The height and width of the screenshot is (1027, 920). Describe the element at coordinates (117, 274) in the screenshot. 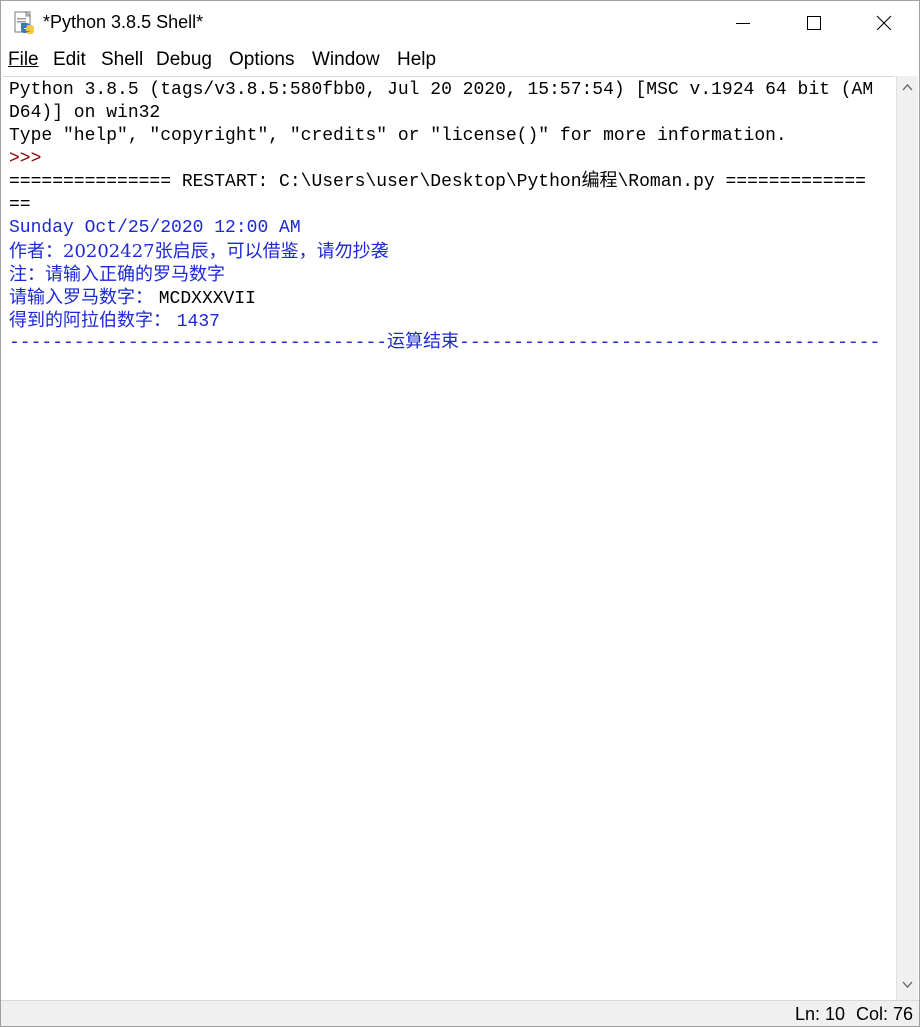

I see `shell-line-note: 注：请输入正确的罗马数字` at that location.